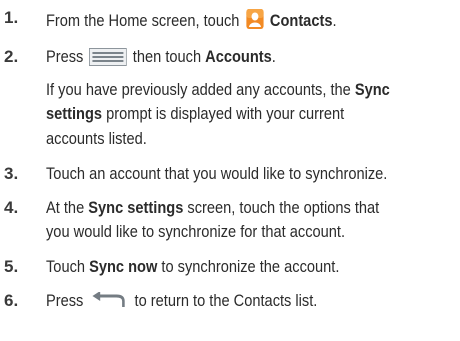 Image resolution: width=460 pixels, height=341 pixels. Describe the element at coordinates (301, 20) in the screenshot. I see `contacts-label: Contacts` at that location.